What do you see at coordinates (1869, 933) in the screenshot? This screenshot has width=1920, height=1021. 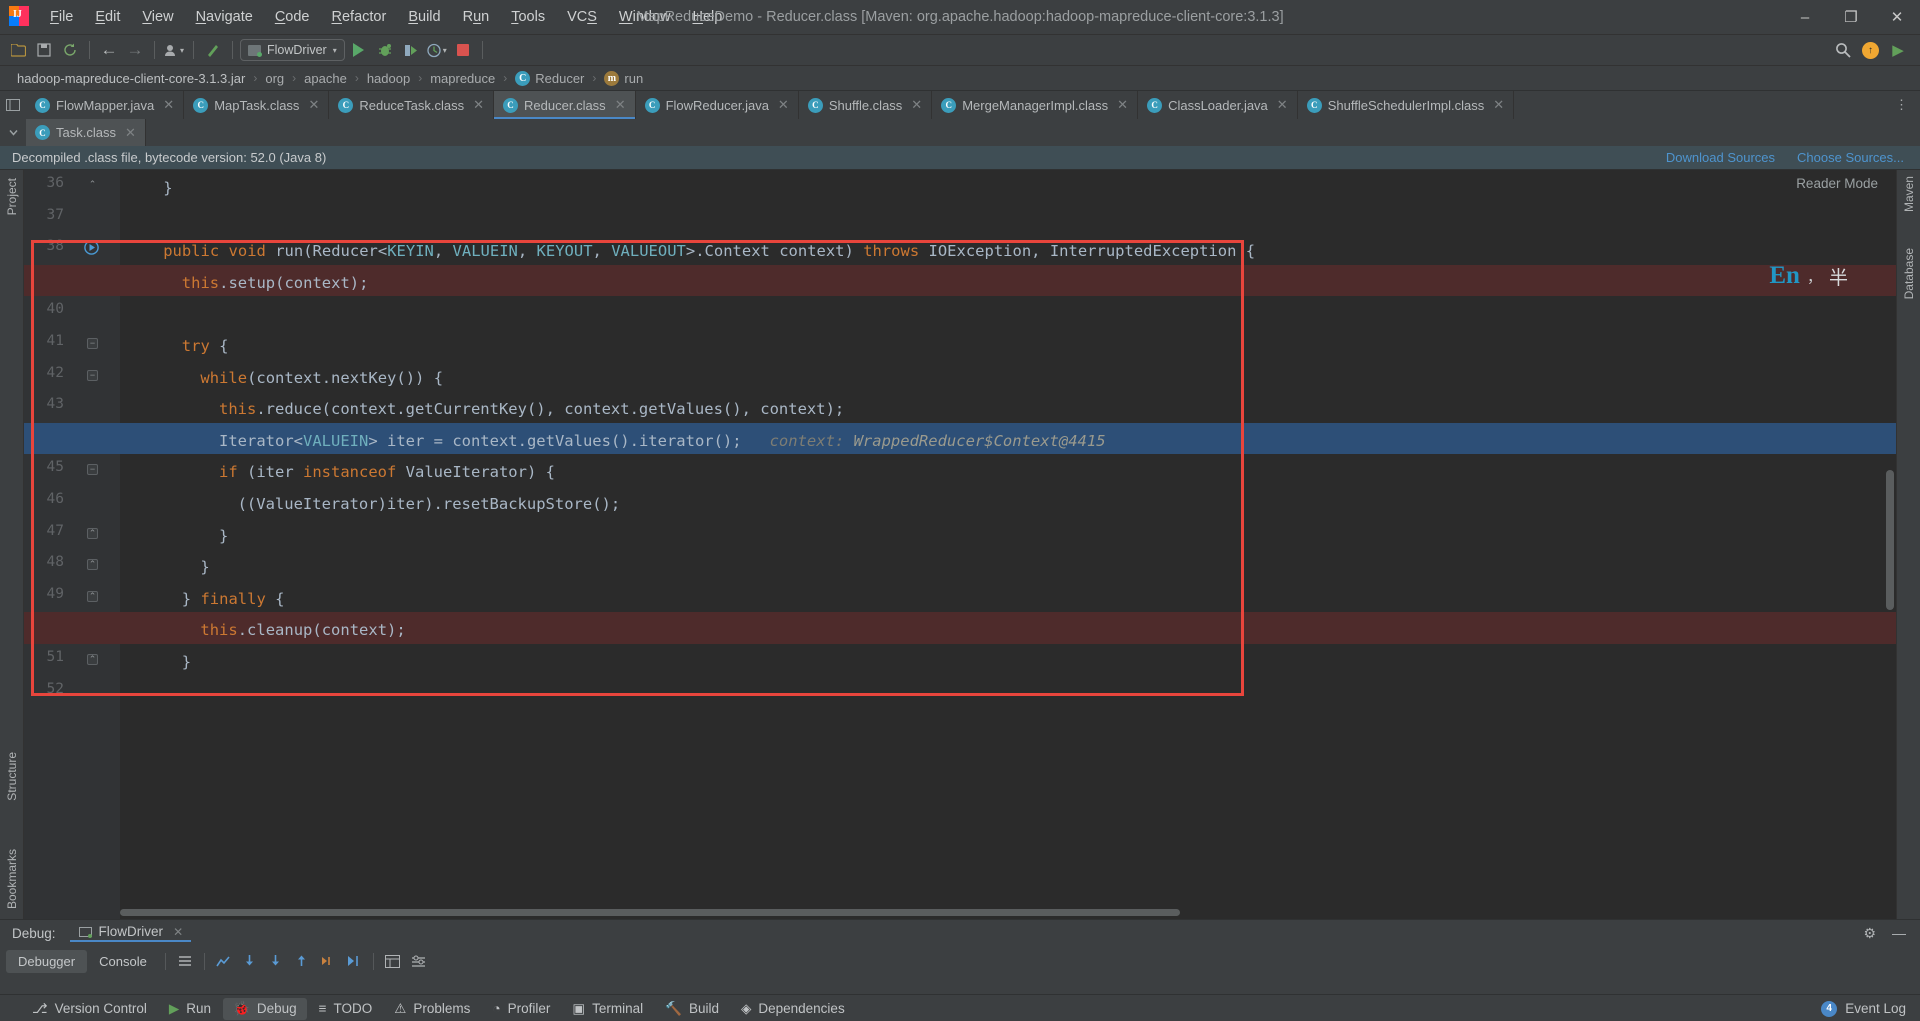 I see `settings-gear-icon: ⚙` at bounding box center [1869, 933].